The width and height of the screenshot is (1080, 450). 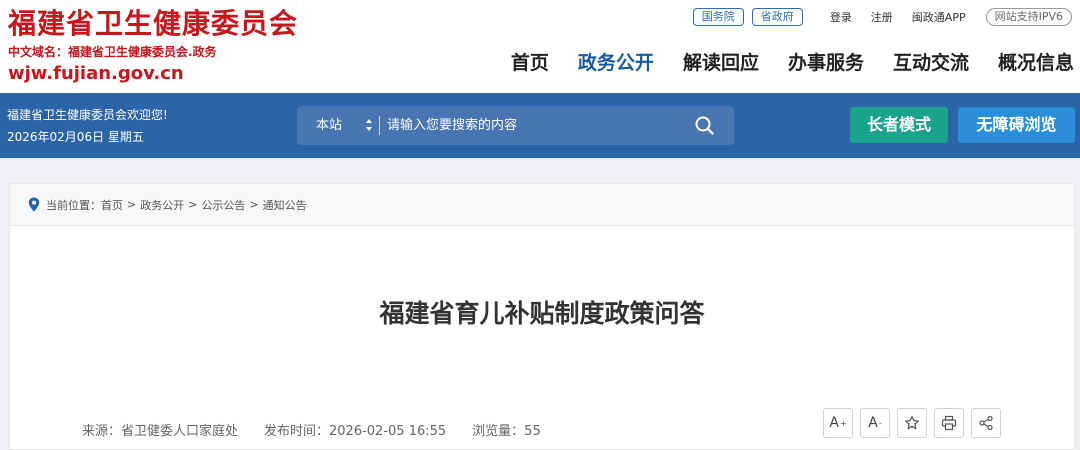 I want to click on breadcrumb-item-gov-affairs: 政务公开, so click(x=162, y=205).